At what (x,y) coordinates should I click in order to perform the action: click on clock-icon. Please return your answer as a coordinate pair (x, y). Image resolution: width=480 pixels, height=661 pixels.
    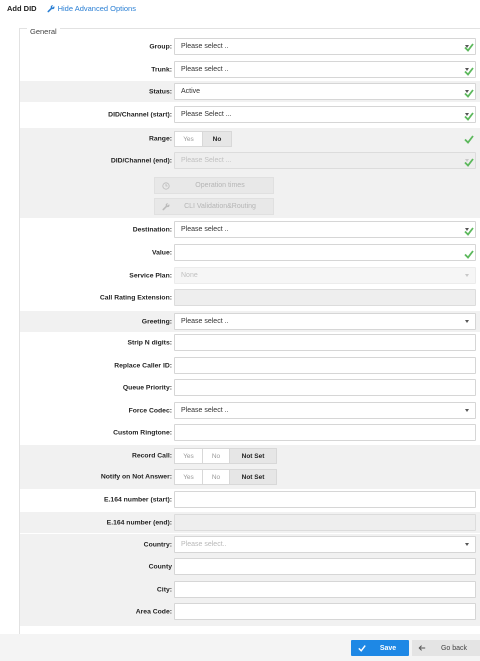
    Looking at the image, I should click on (166, 185).